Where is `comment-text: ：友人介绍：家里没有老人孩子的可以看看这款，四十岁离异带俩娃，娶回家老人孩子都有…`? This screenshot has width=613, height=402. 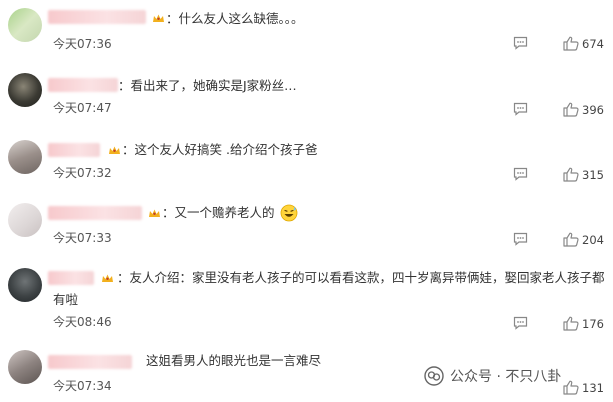 comment-text: ：友人介绍：家里没有老人孩子的可以看看这款，四十岁离异带俩娃，娶回家老人孩子都有… is located at coordinates (329, 288).